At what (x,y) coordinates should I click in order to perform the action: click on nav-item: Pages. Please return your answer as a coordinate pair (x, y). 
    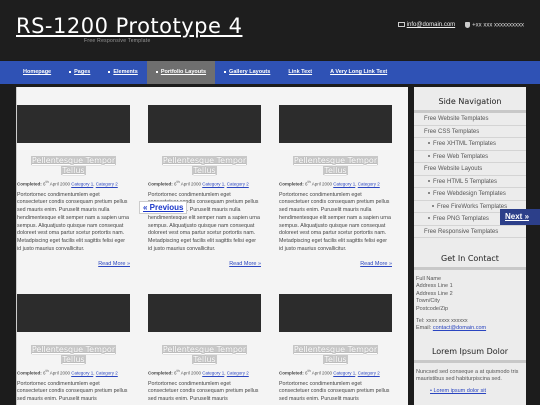
    Looking at the image, I should click on (79, 72).